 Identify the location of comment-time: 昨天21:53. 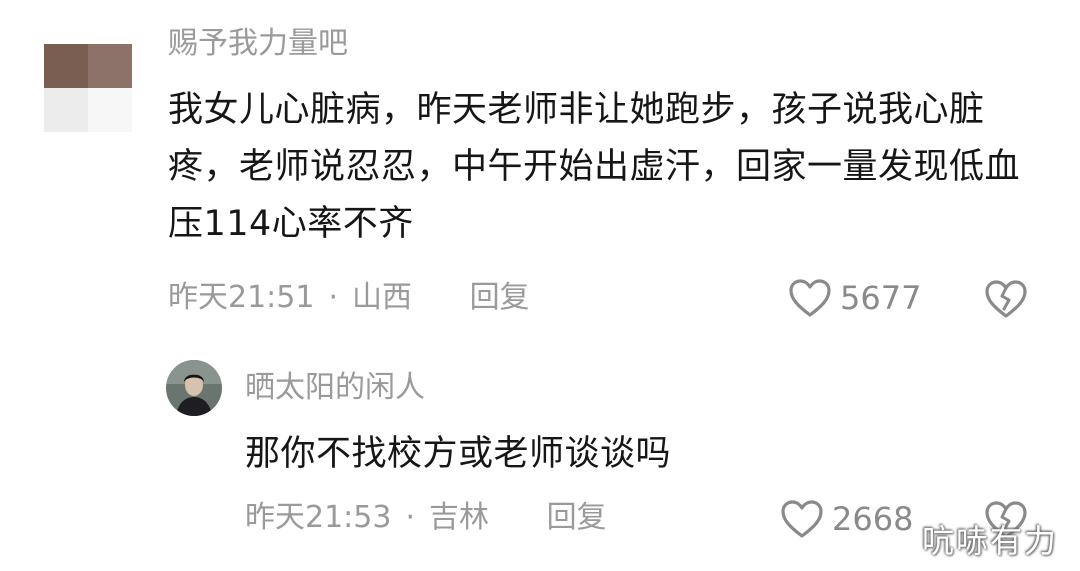
(318, 517).